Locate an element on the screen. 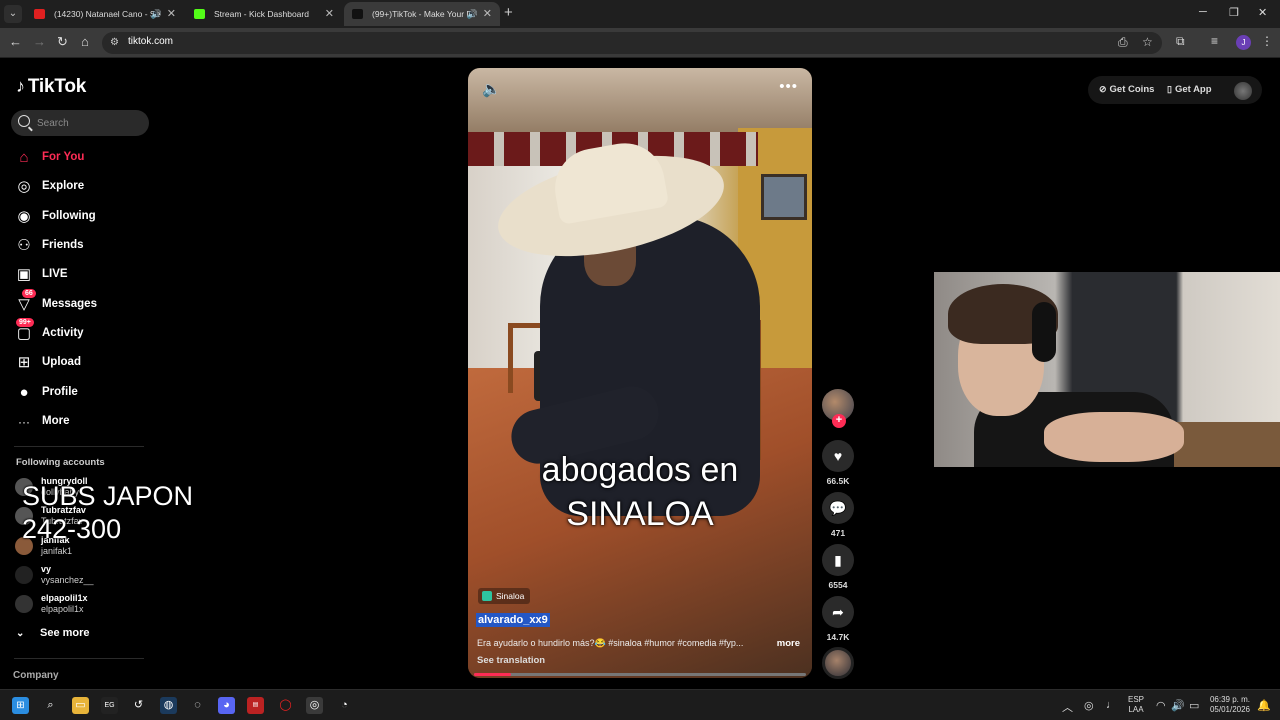 This screenshot has height=720, width=1280. discord-icon: ◕ is located at coordinates (226, 705).